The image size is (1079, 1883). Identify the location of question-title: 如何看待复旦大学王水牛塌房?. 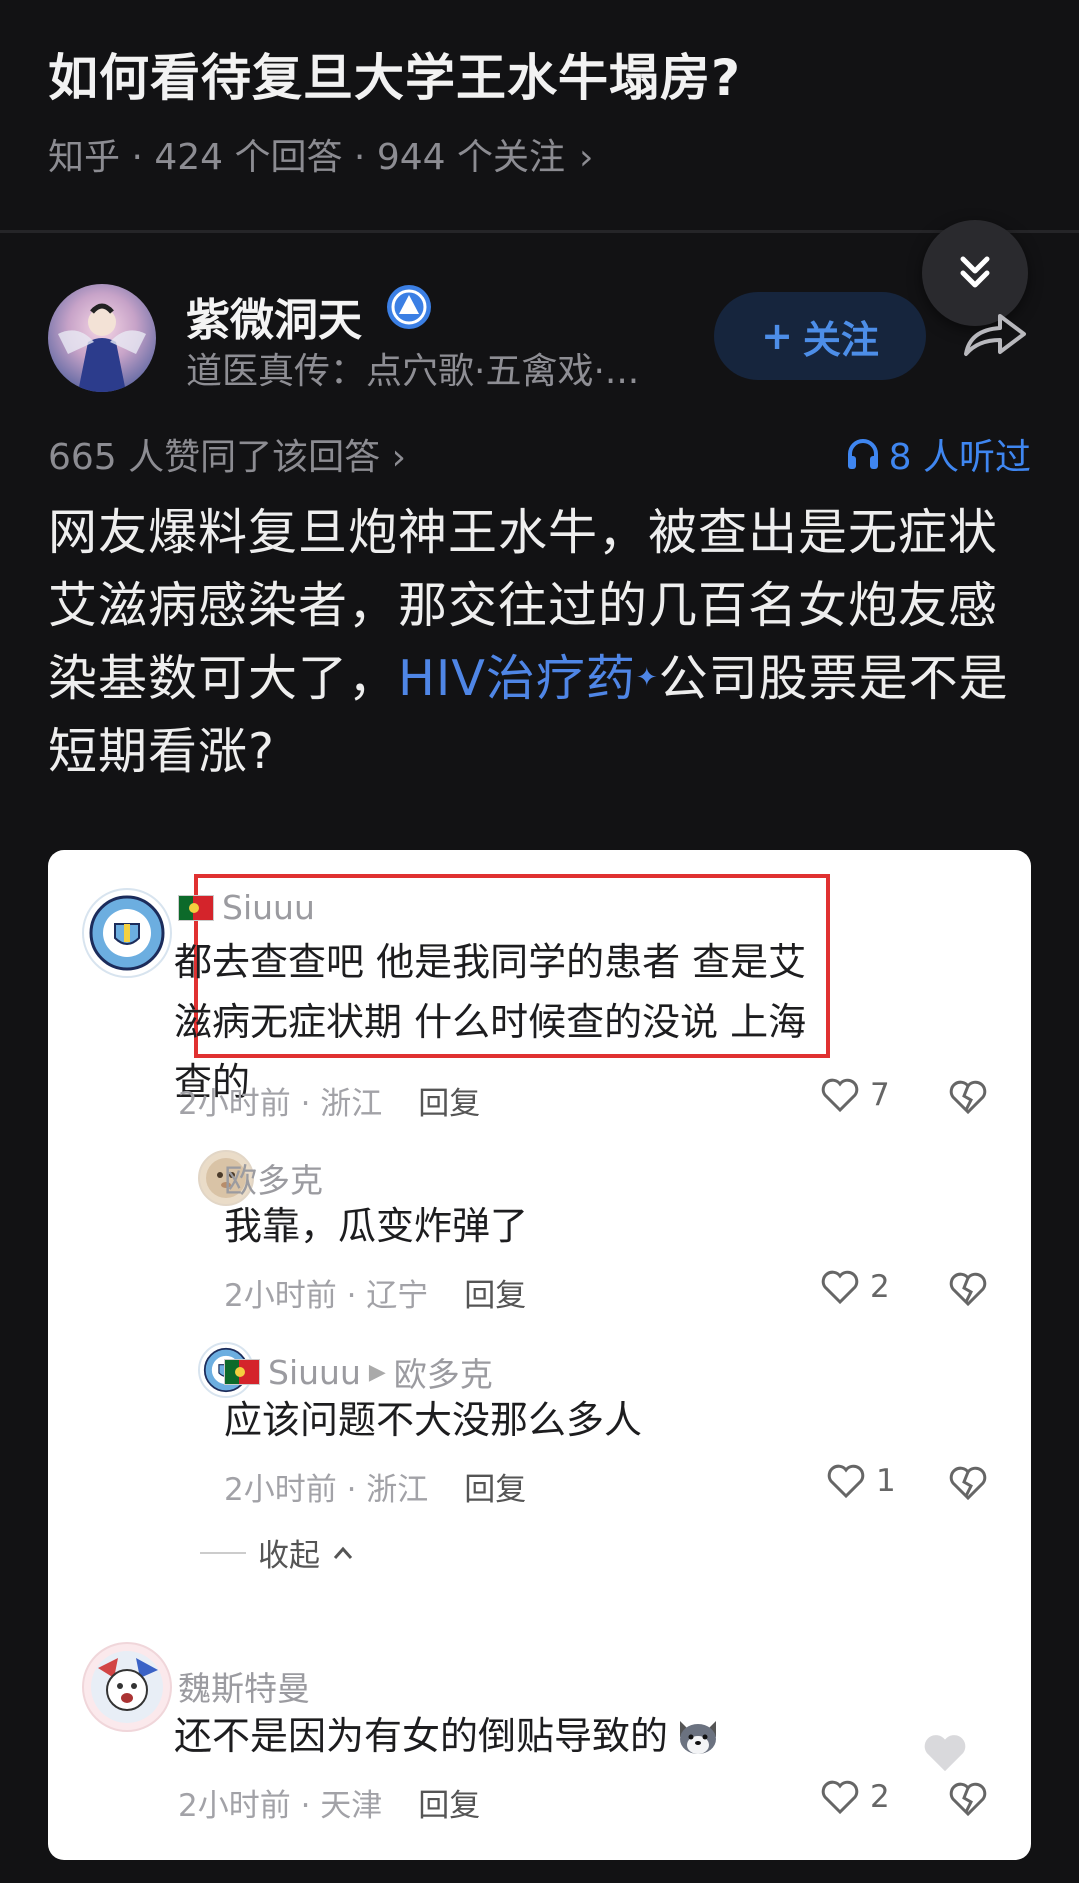
(394, 74).